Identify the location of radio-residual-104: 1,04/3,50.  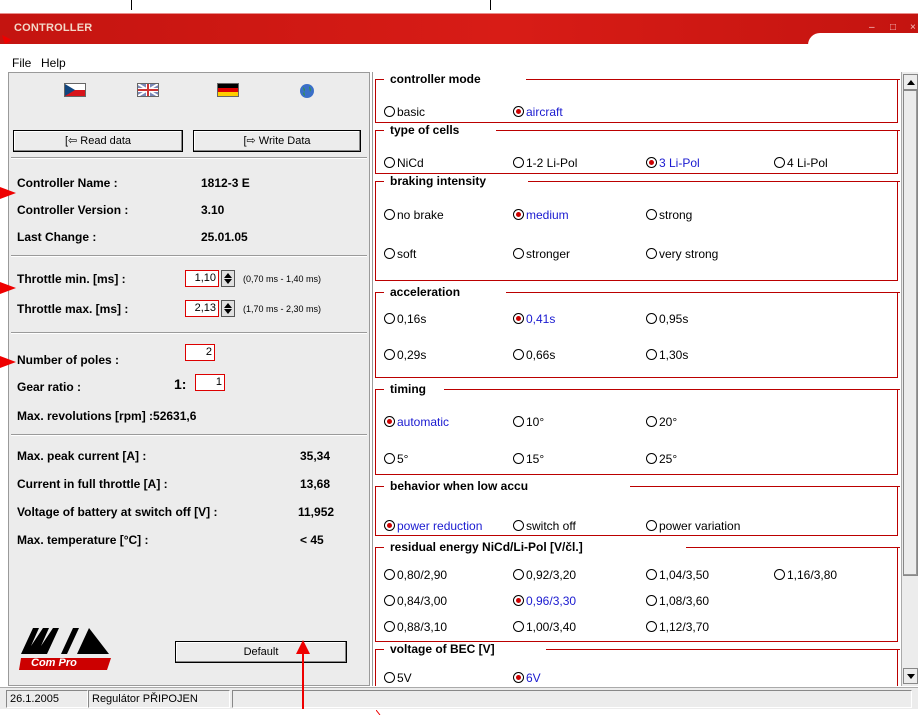
(677, 575).